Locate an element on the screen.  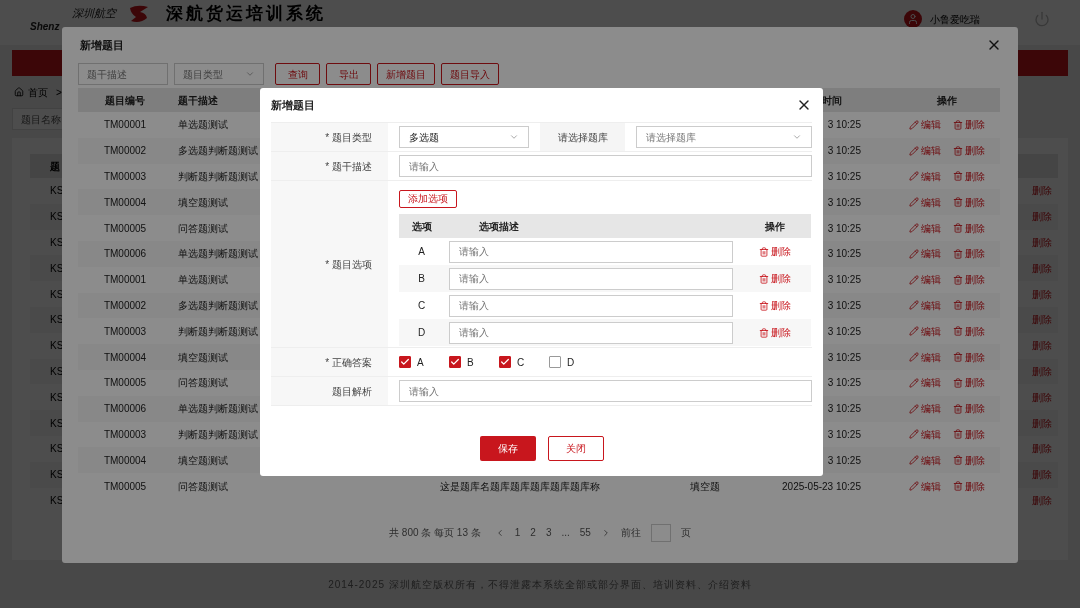
column-header: 题目编号 is located at coordinates (125, 100).